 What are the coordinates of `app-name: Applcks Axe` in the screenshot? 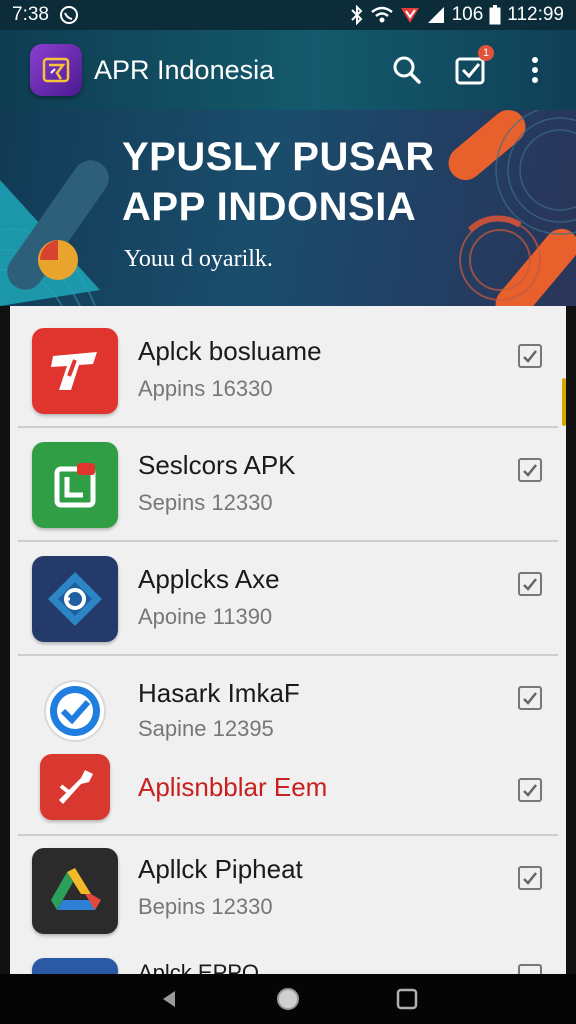 It's located at (209, 579).